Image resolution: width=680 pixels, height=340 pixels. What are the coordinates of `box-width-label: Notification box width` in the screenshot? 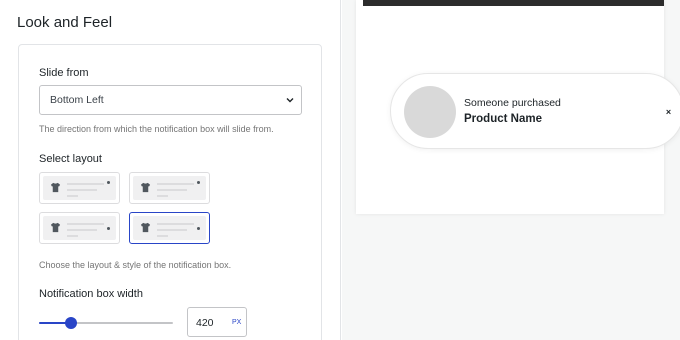 It's located at (91, 294).